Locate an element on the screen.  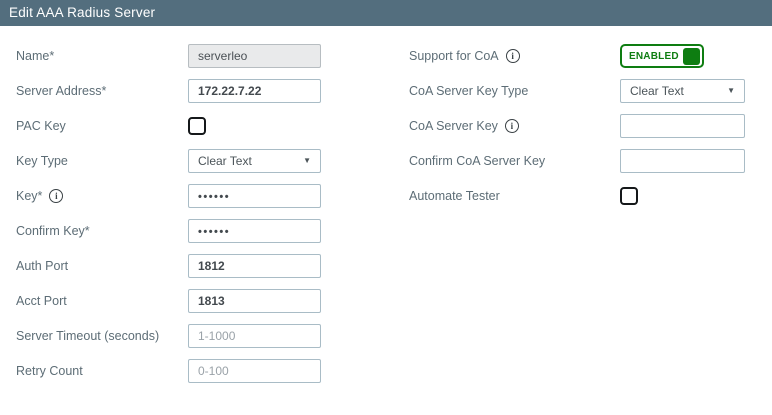
server-timeout-label: Server Timeout (seconds) is located at coordinates (88, 336).